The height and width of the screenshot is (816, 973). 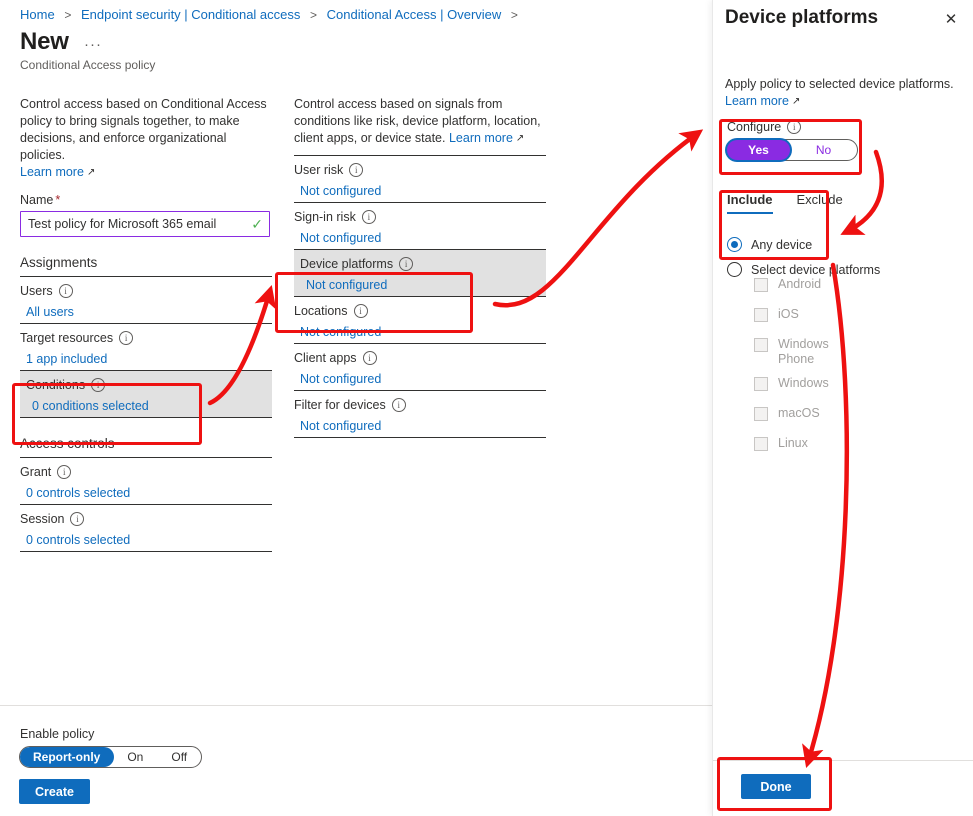 What do you see at coordinates (414, 14) in the screenshot?
I see `breadcrumb-item-conditional-access-overview: Conditional Access | Overview` at bounding box center [414, 14].